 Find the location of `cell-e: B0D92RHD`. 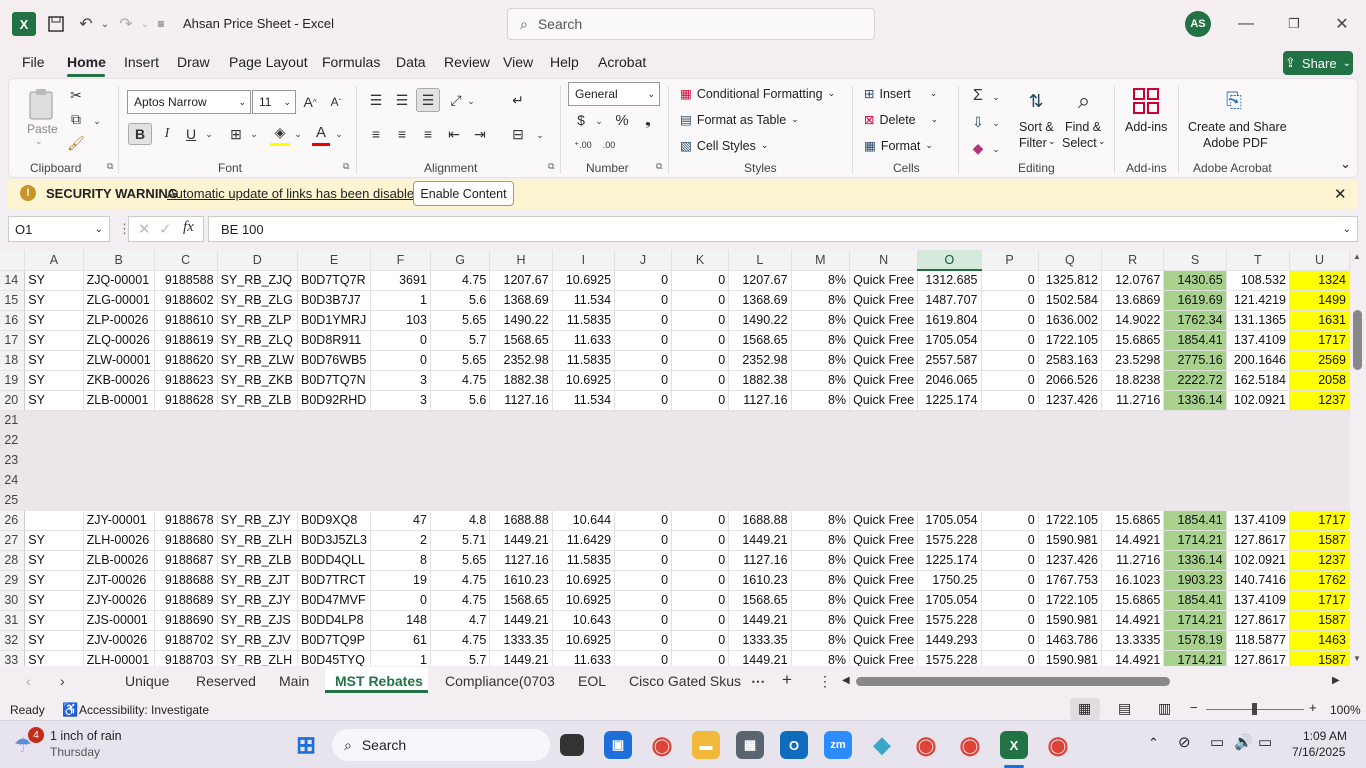

cell-e: B0D92RHD is located at coordinates (334, 400).